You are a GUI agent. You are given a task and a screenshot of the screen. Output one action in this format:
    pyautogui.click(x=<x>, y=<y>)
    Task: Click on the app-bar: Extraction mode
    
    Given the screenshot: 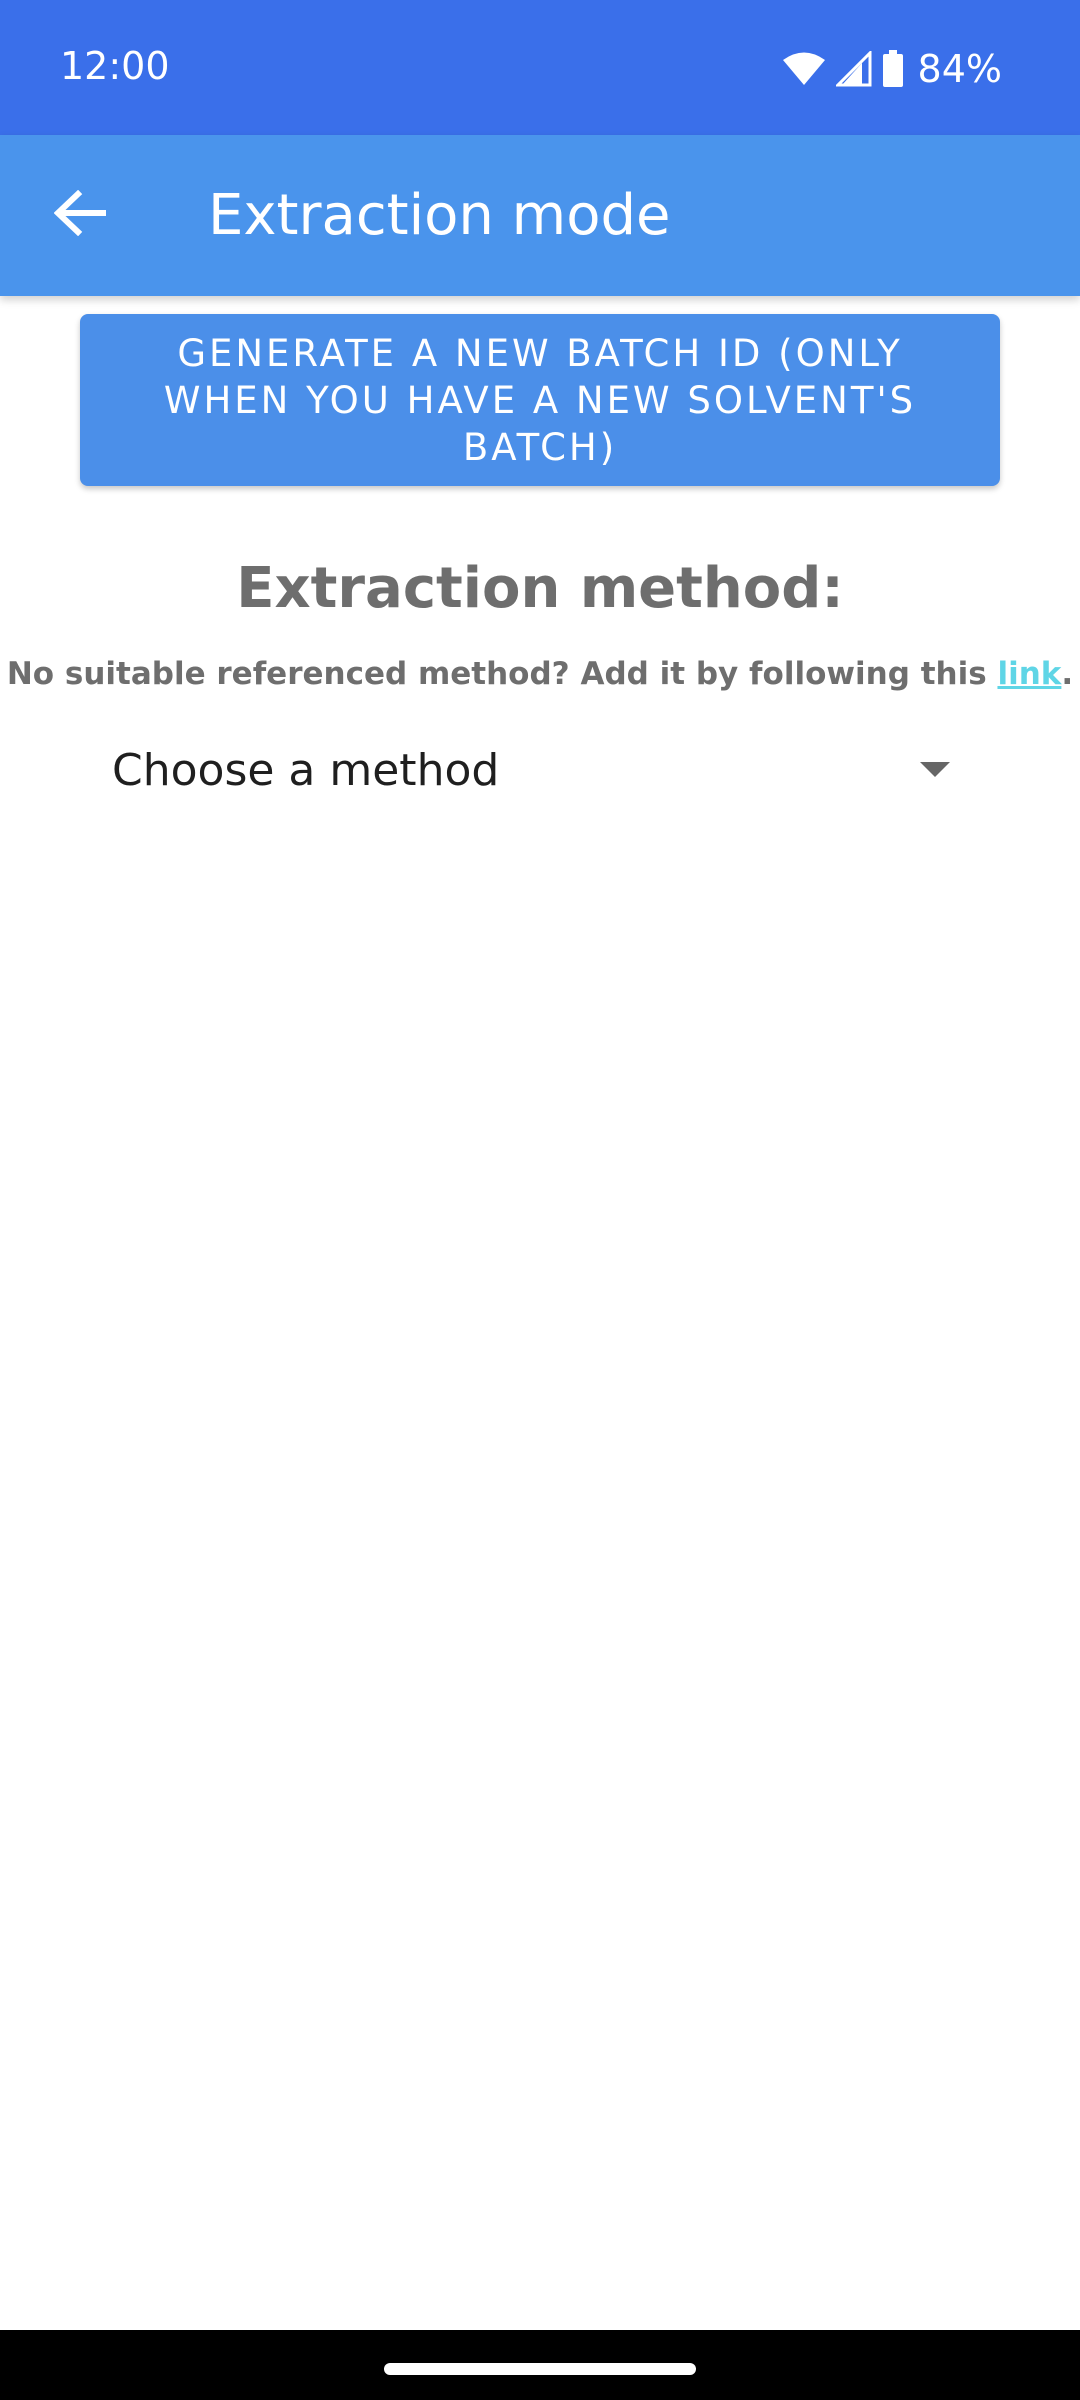 What is the action you would take?
    pyautogui.click(x=540, y=215)
    